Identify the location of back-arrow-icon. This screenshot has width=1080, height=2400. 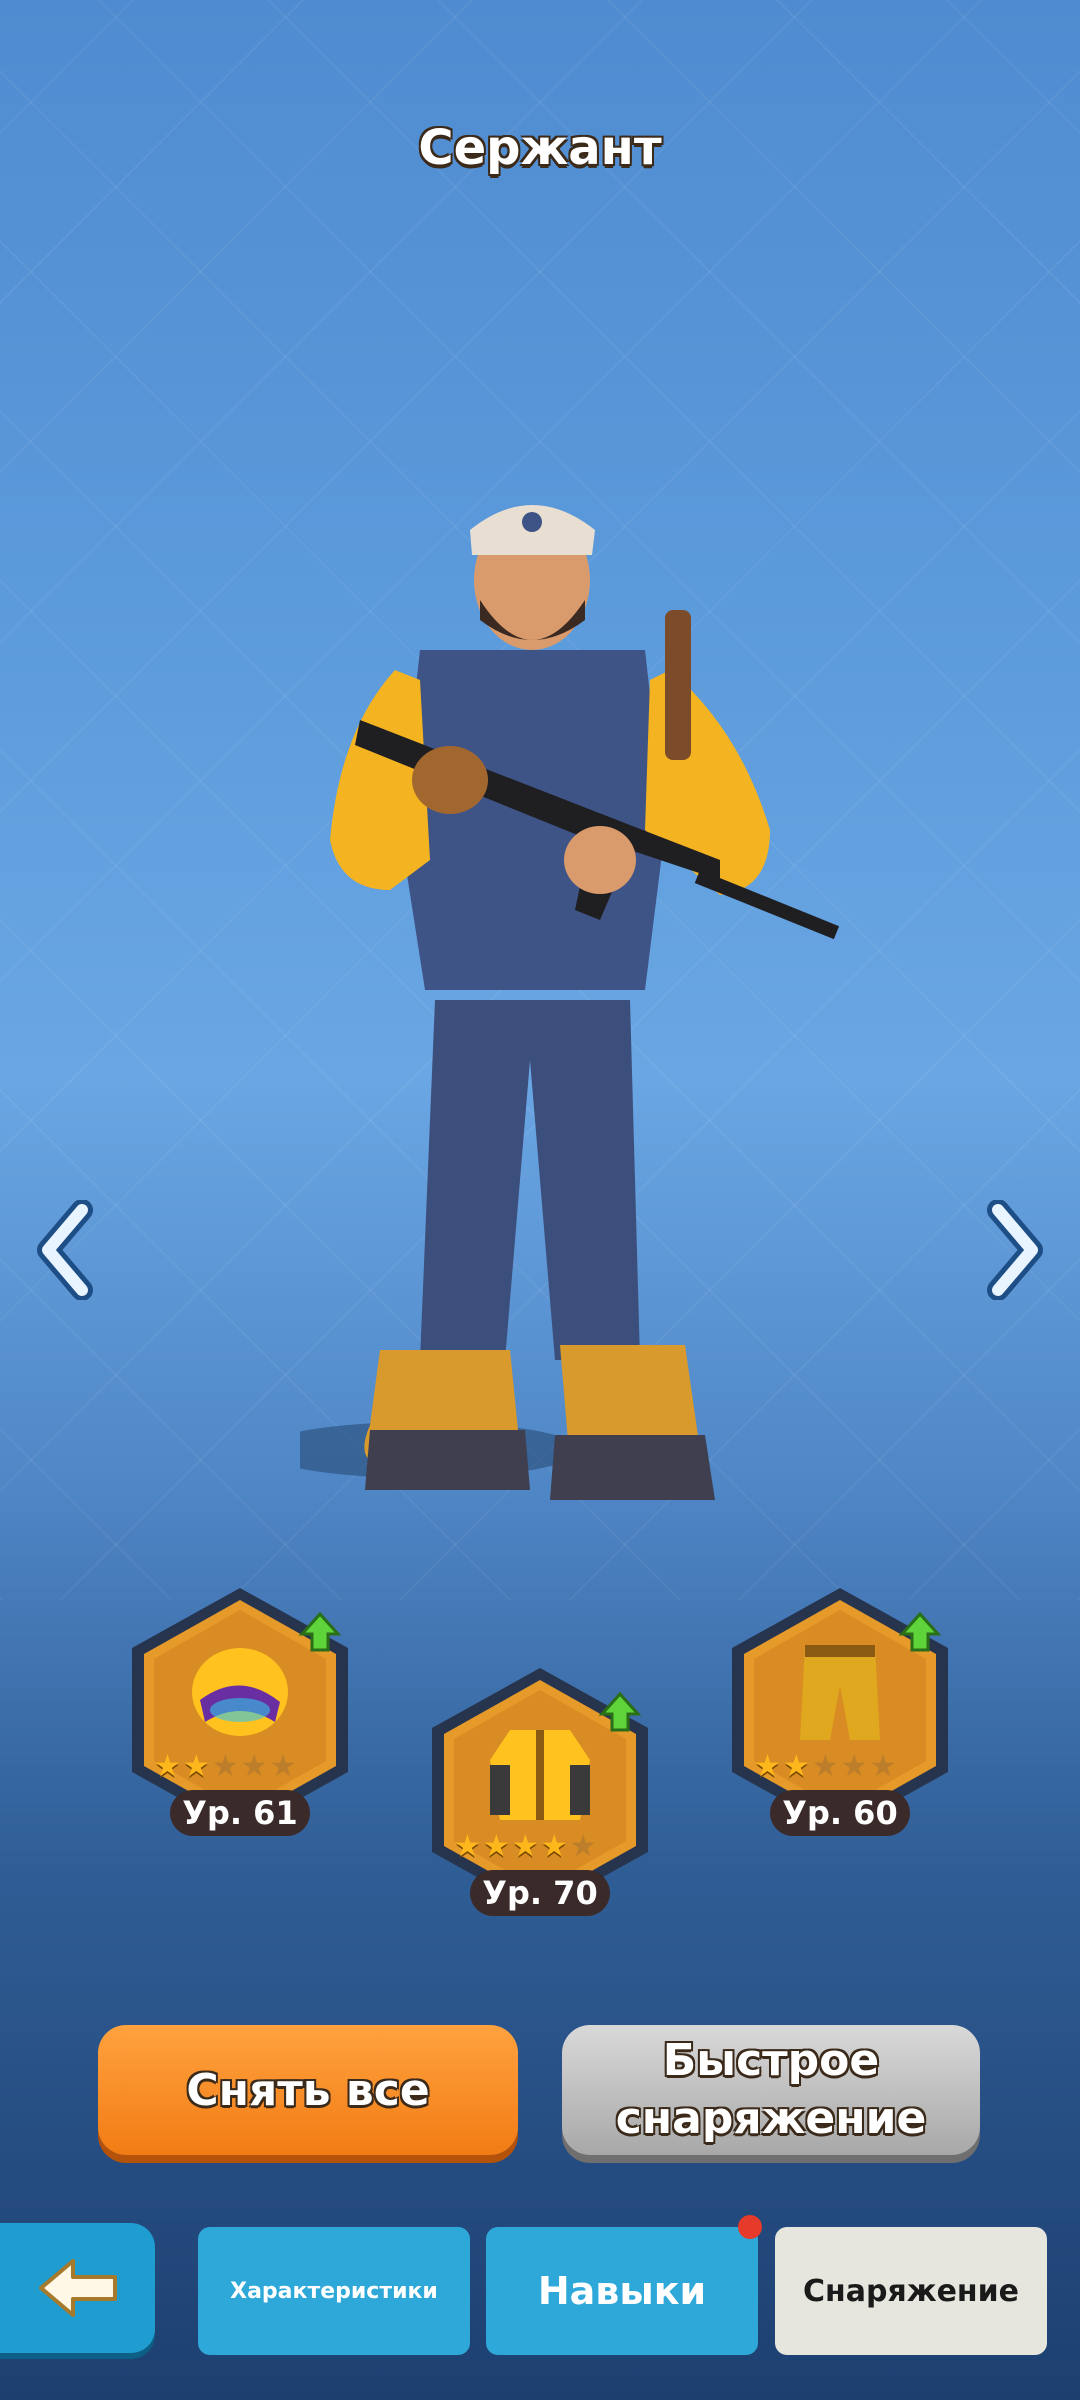
(77, 2288).